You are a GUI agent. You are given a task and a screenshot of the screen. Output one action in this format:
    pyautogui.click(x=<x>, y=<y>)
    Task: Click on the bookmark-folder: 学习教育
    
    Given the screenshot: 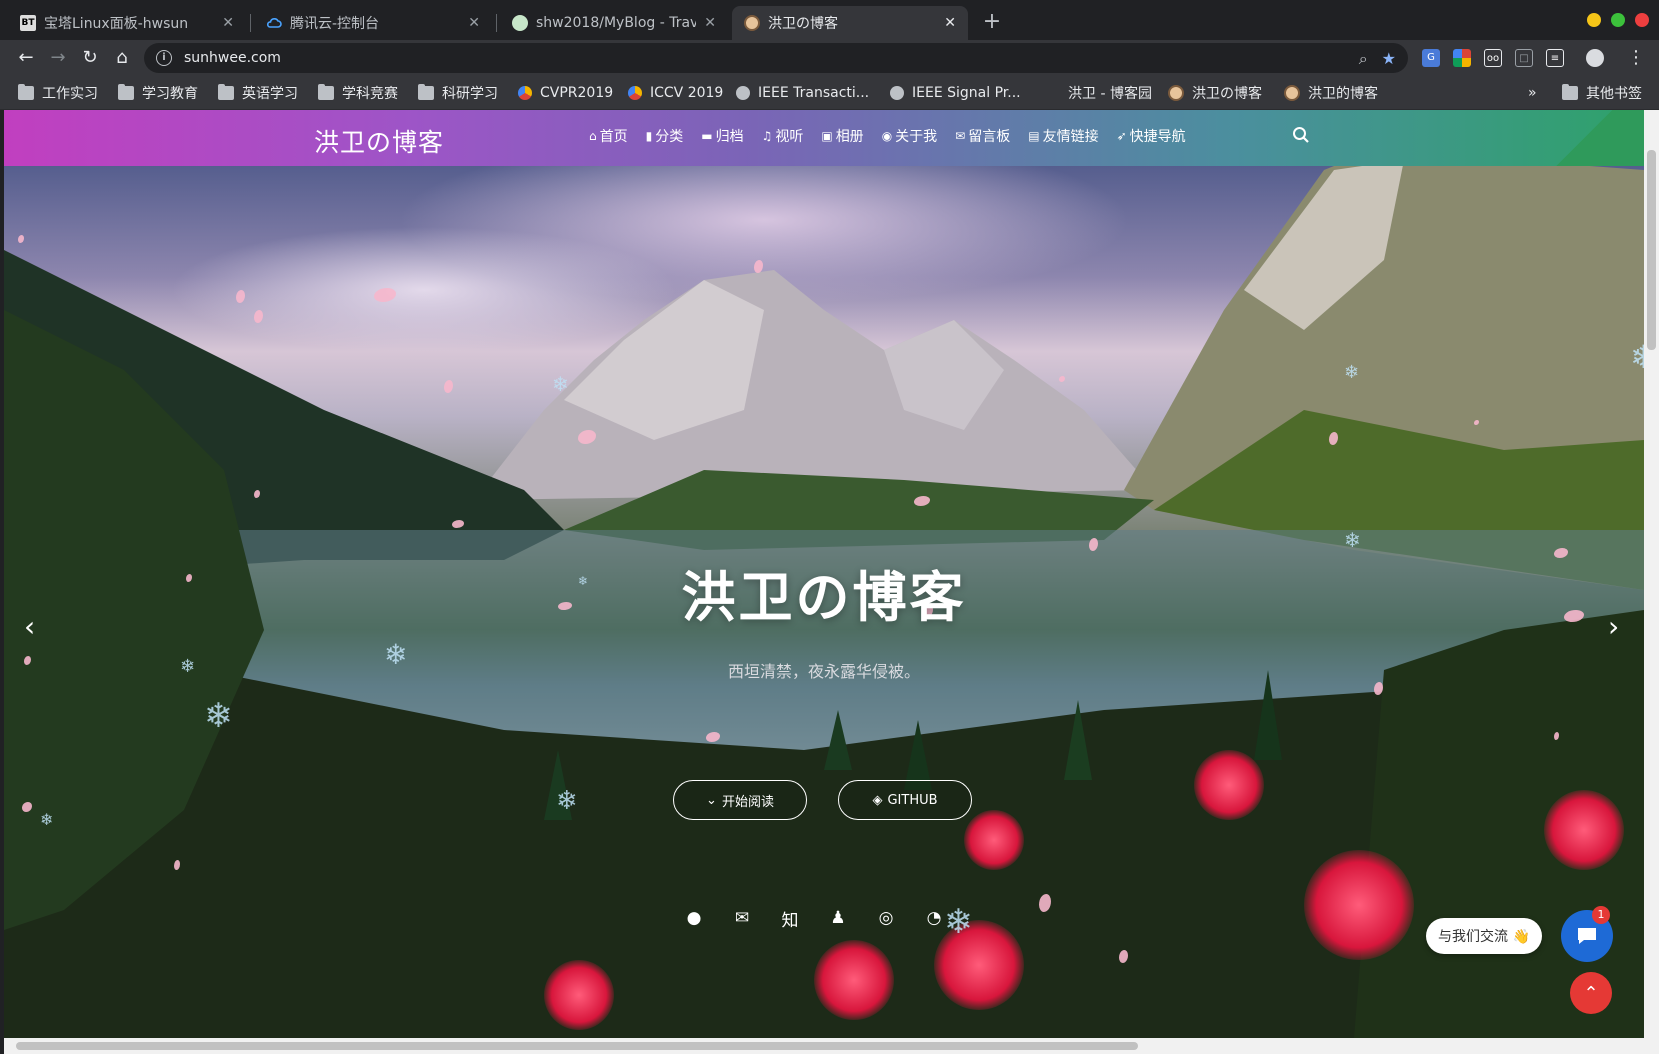 What is the action you would take?
    pyautogui.click(x=158, y=93)
    